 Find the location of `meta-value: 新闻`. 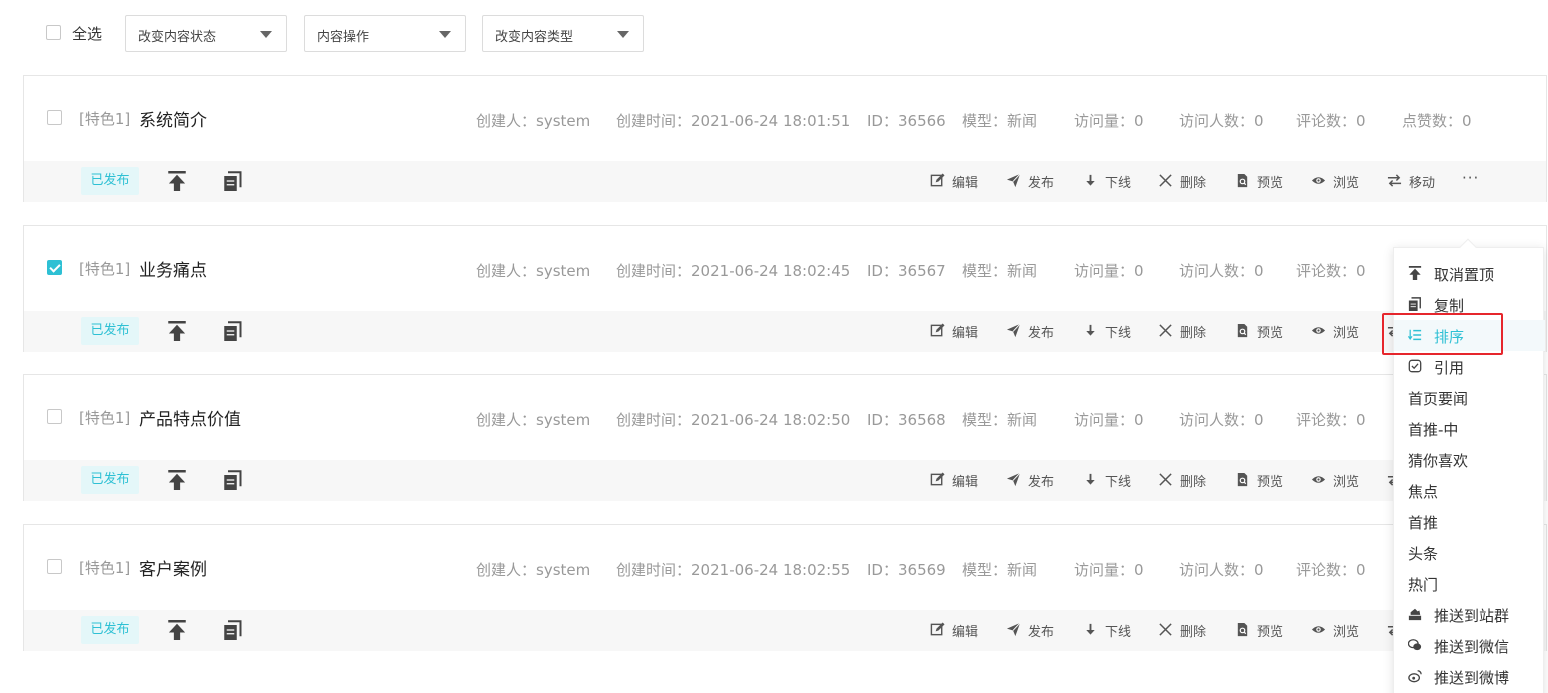

meta-value: 新闻 is located at coordinates (1022, 570).